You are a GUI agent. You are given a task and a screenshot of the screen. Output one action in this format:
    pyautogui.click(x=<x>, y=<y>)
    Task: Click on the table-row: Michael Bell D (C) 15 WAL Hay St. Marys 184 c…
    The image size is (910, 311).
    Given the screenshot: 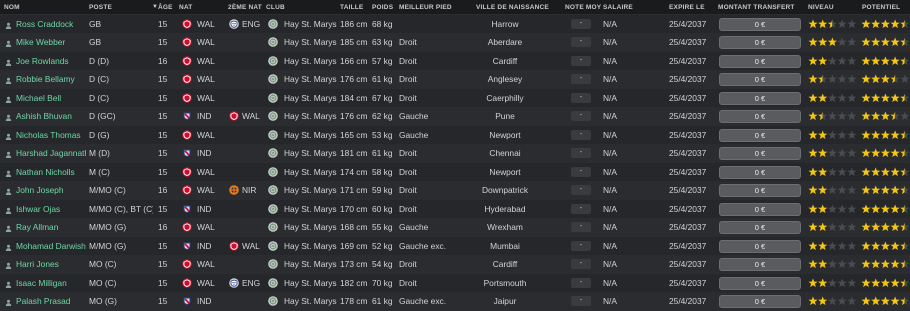 What is the action you would take?
    pyautogui.click(x=455, y=98)
    